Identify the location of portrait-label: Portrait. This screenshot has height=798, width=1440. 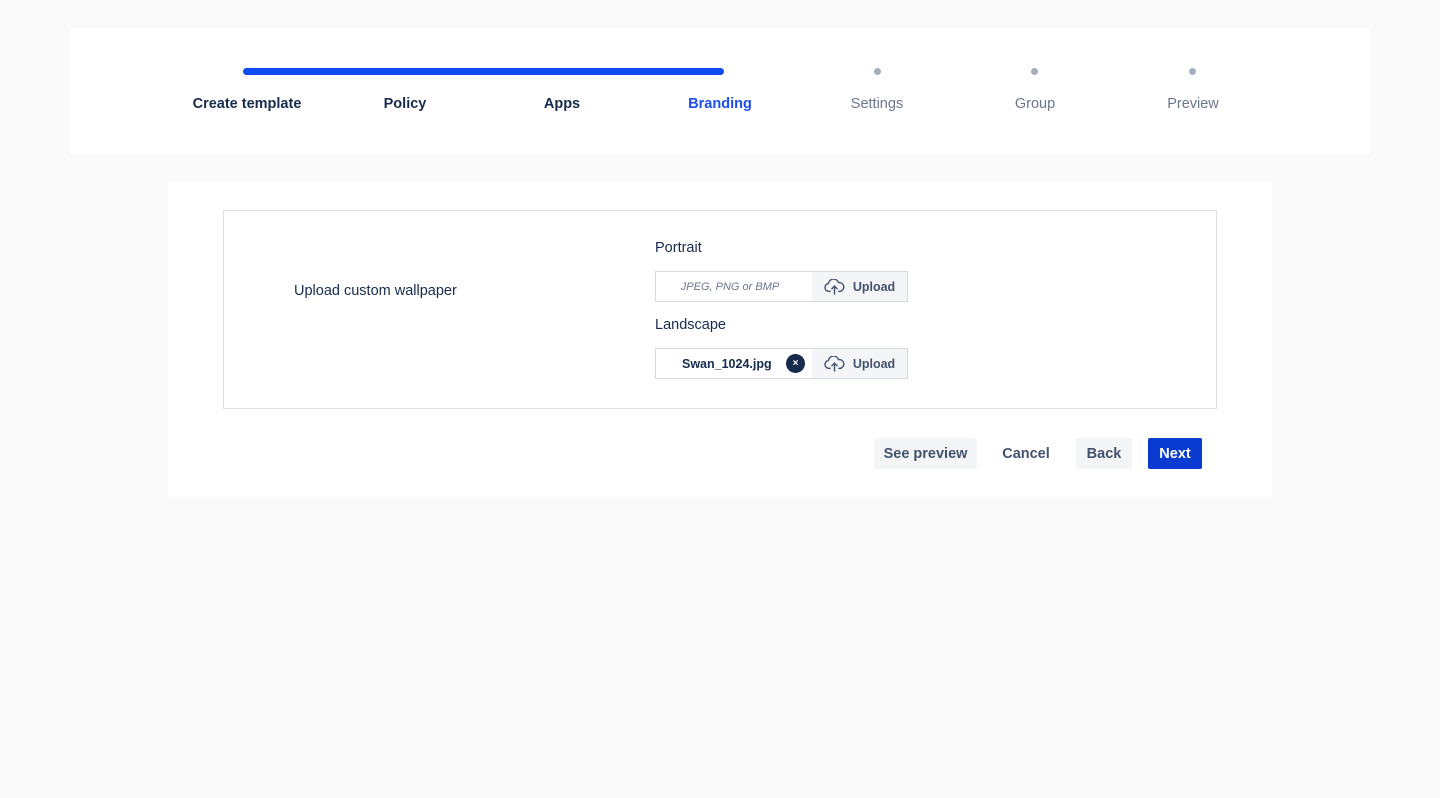
(678, 248).